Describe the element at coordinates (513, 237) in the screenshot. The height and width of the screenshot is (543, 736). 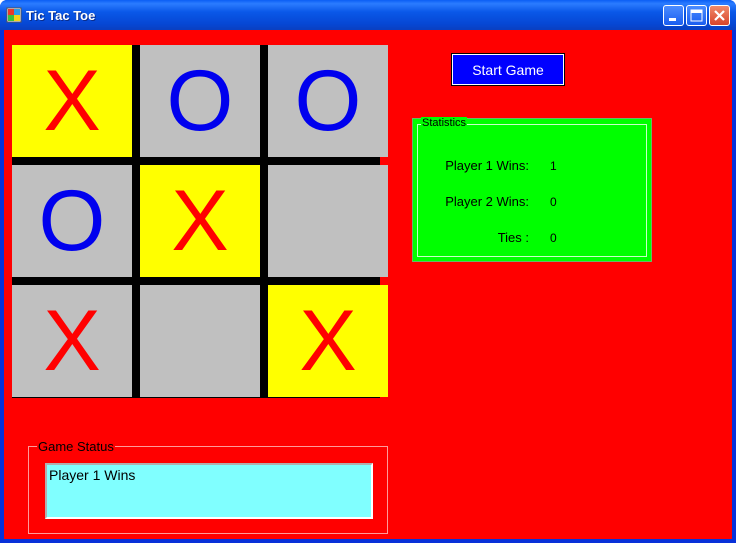
I see `ties-label: Ties :` at that location.